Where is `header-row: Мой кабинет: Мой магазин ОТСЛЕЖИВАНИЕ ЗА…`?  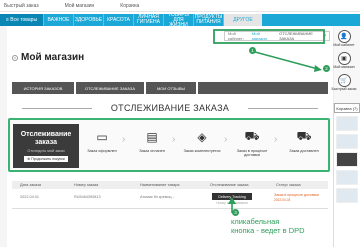
header-row: Мой кабинет: Мой магазин ОТСЛЕЖИВАНИЕ ЗА… is located at coordinates (169, 35).